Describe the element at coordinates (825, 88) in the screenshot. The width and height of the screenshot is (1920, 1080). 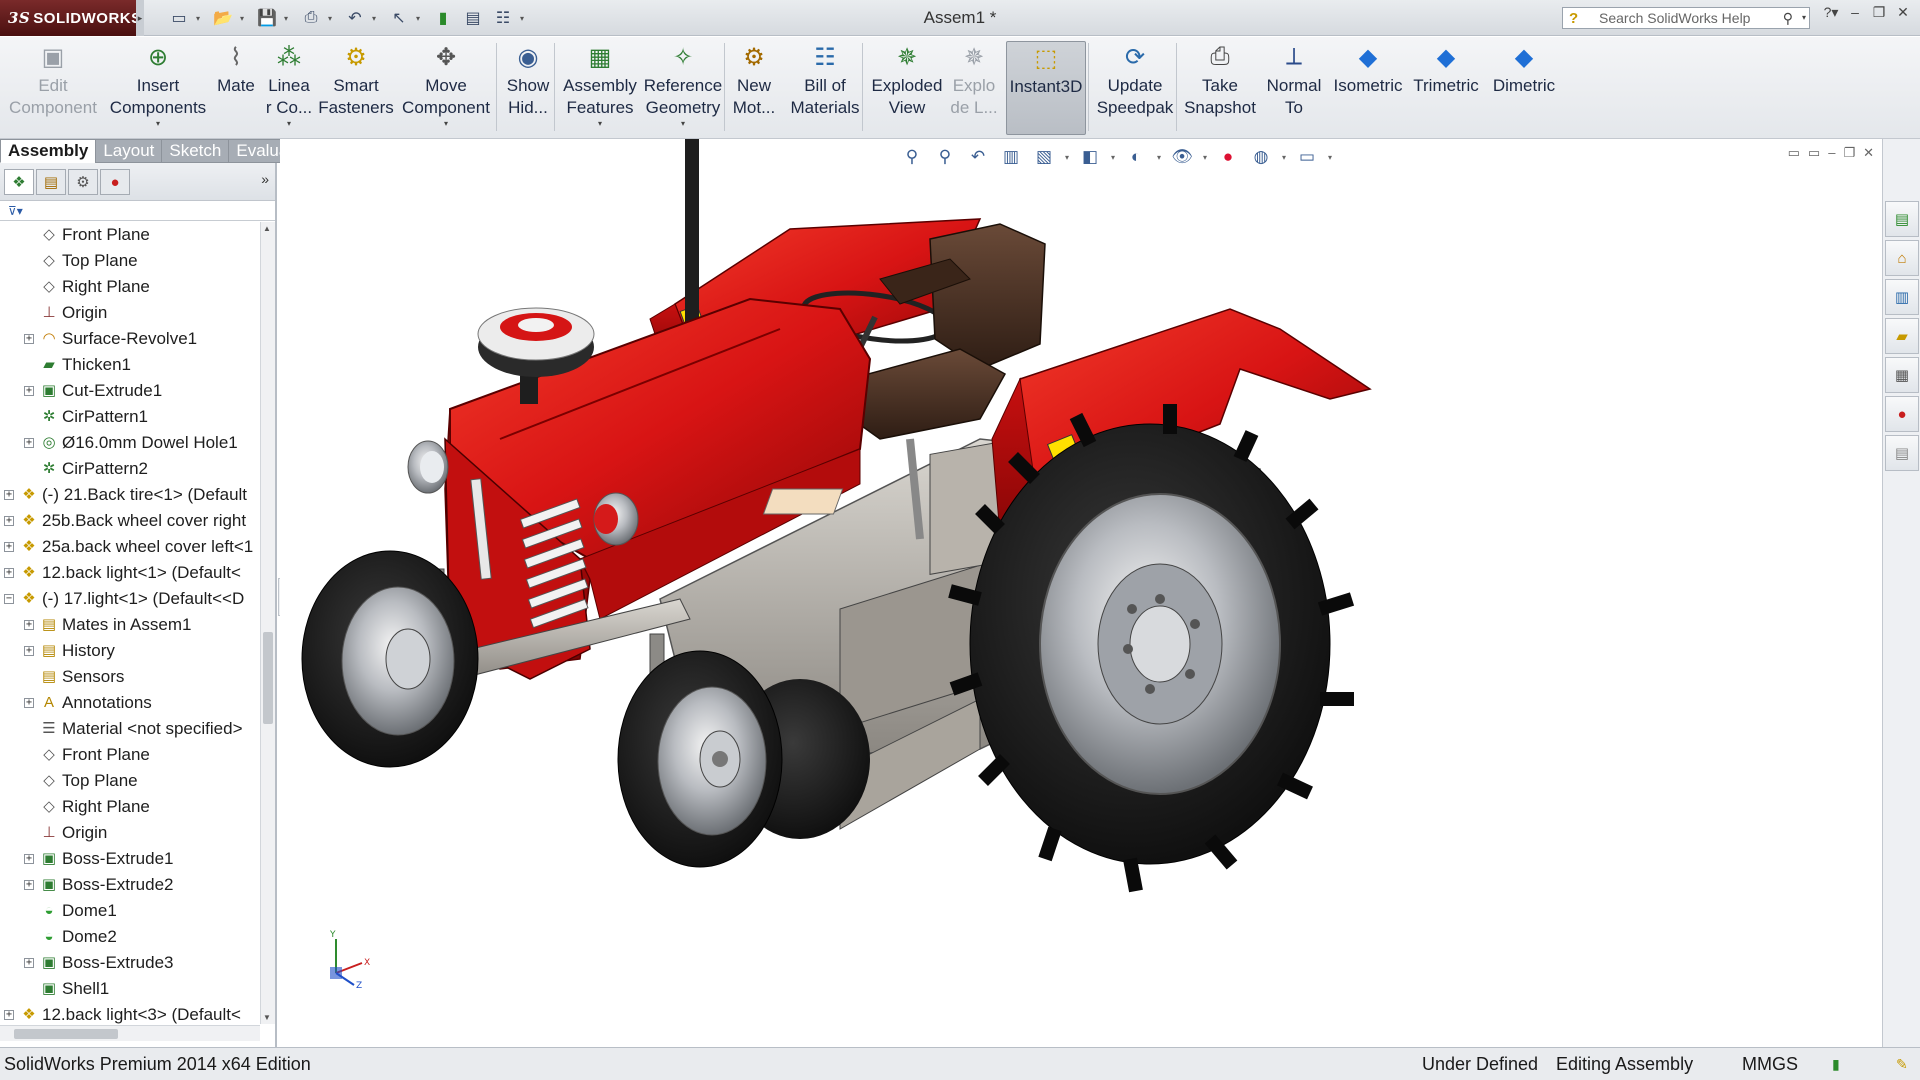
I see `bill-of-materials-button: ☷ Bill of Materials` at that location.